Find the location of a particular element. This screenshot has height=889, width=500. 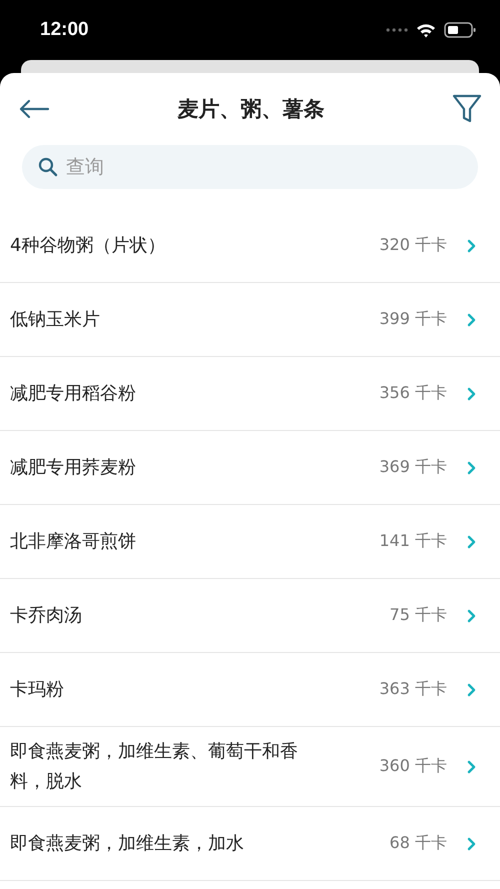

signal-dots-icon is located at coordinates (397, 30).